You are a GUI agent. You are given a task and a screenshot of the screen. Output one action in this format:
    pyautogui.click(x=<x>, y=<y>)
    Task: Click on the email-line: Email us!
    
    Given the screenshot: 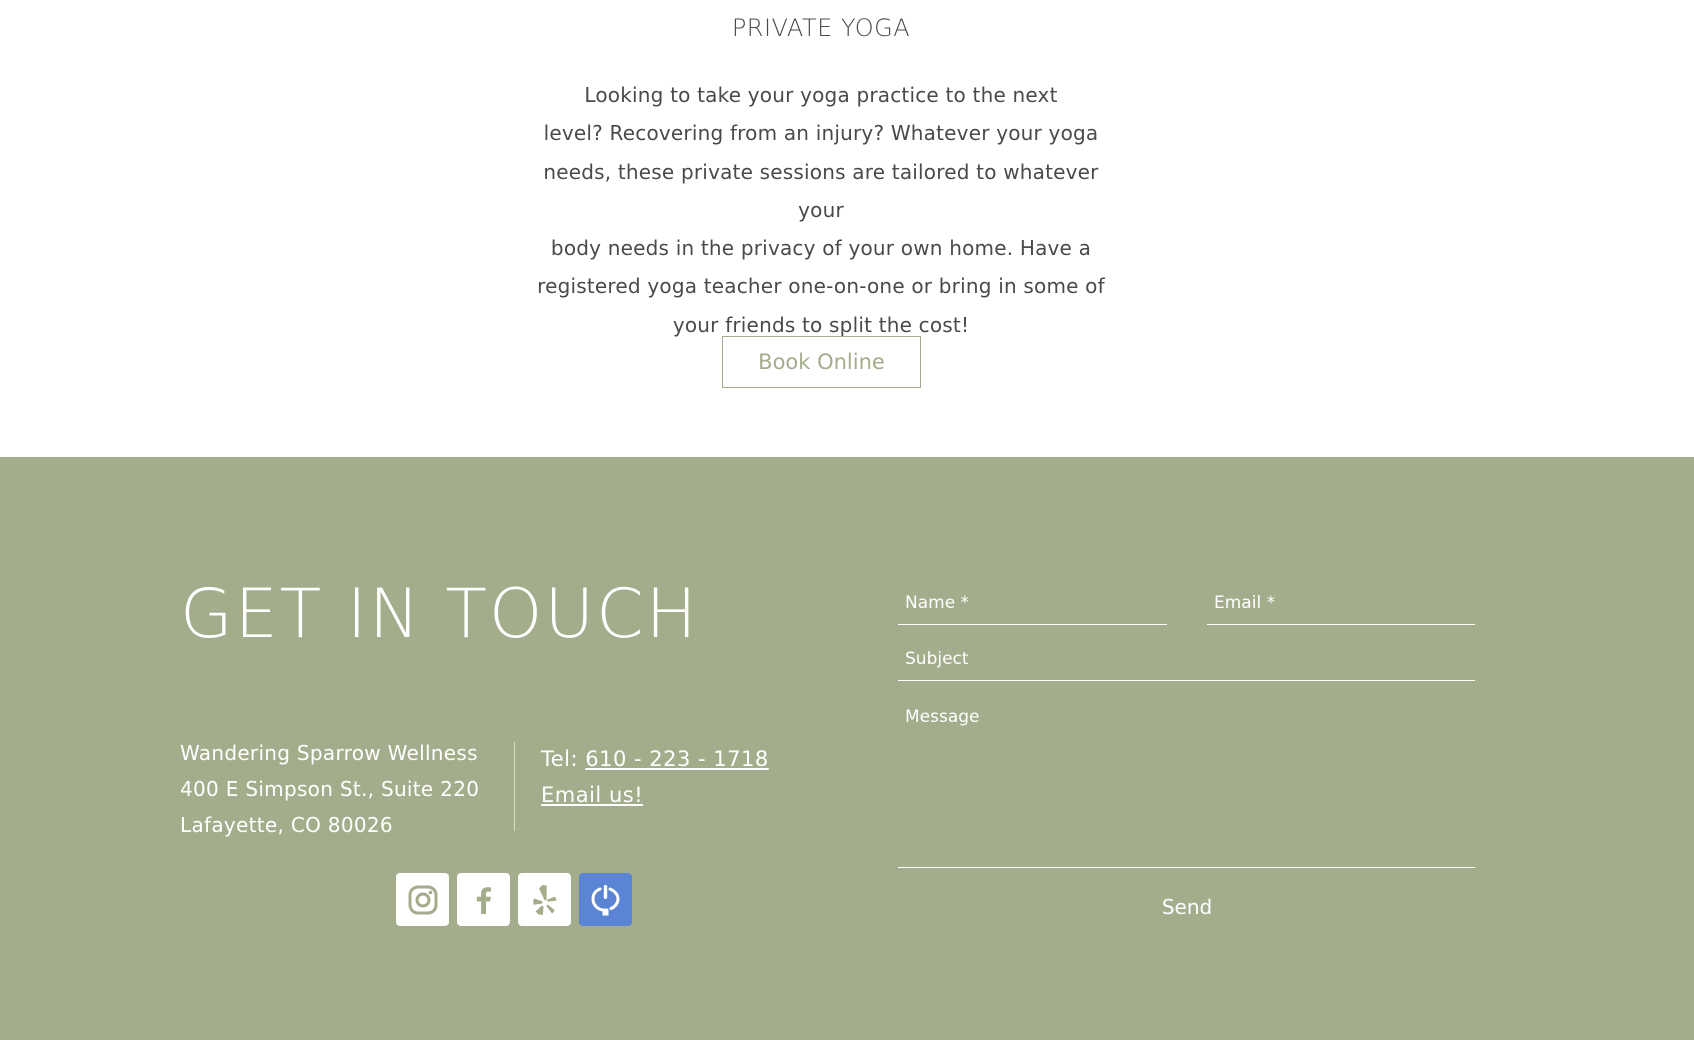 What is the action you would take?
    pyautogui.click(x=655, y=795)
    